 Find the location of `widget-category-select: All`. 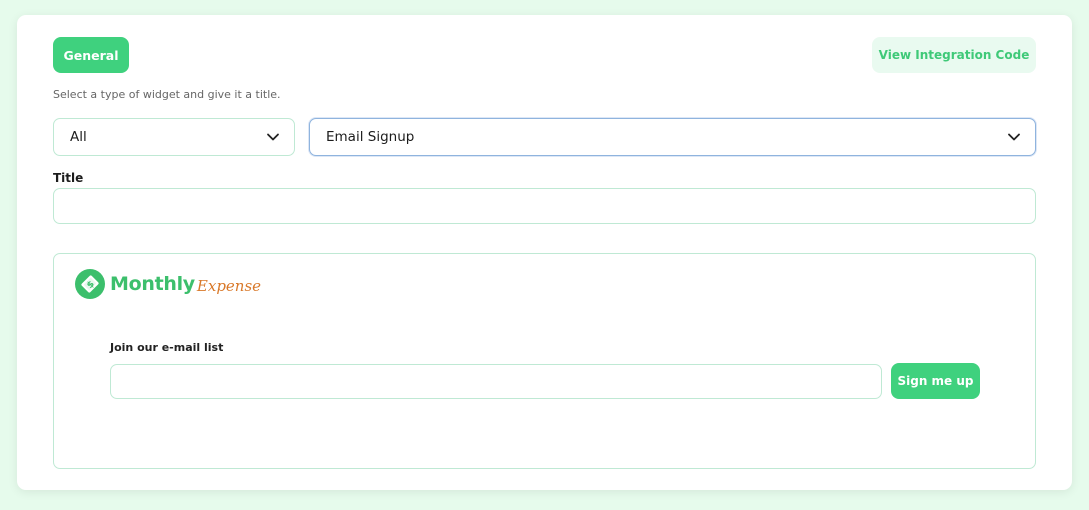

widget-category-select: All is located at coordinates (174, 137).